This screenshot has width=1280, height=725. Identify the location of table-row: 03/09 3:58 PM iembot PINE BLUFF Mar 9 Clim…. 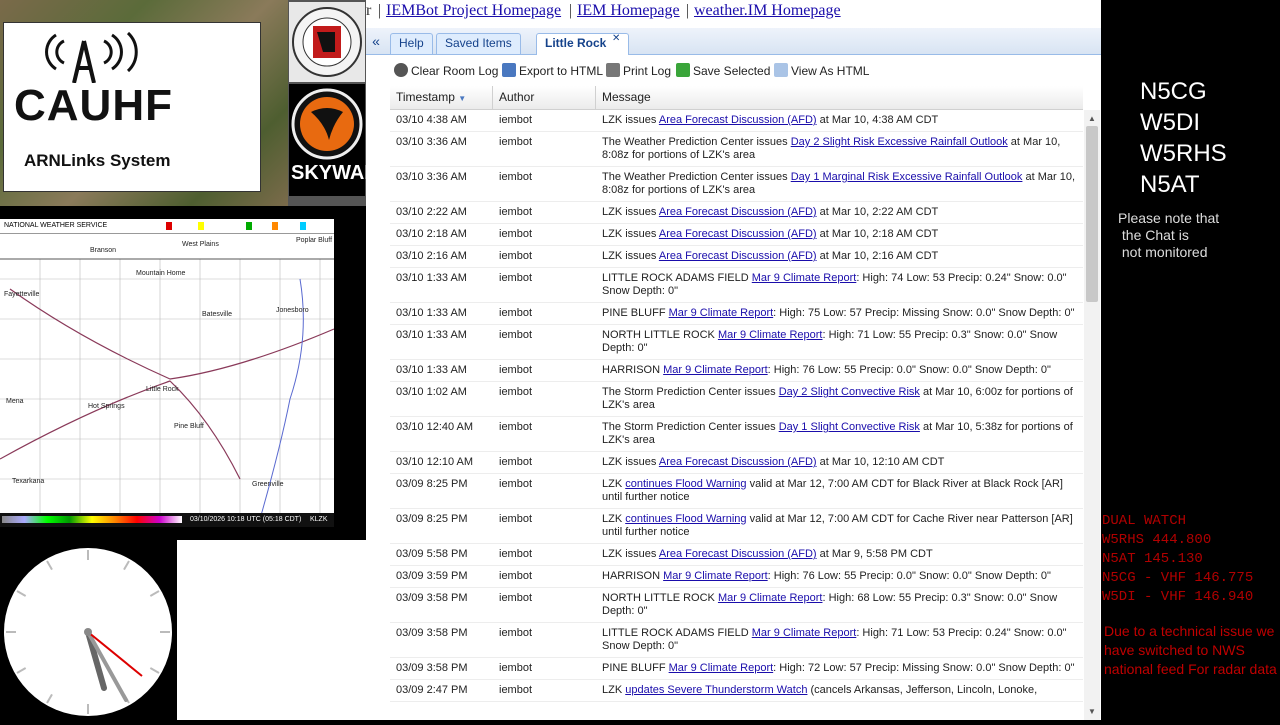
(736, 669).